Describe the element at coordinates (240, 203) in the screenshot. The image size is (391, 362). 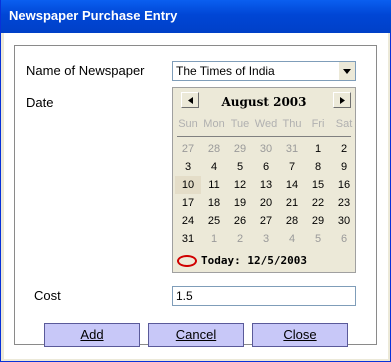
I see `calendar-day: 19` at that location.